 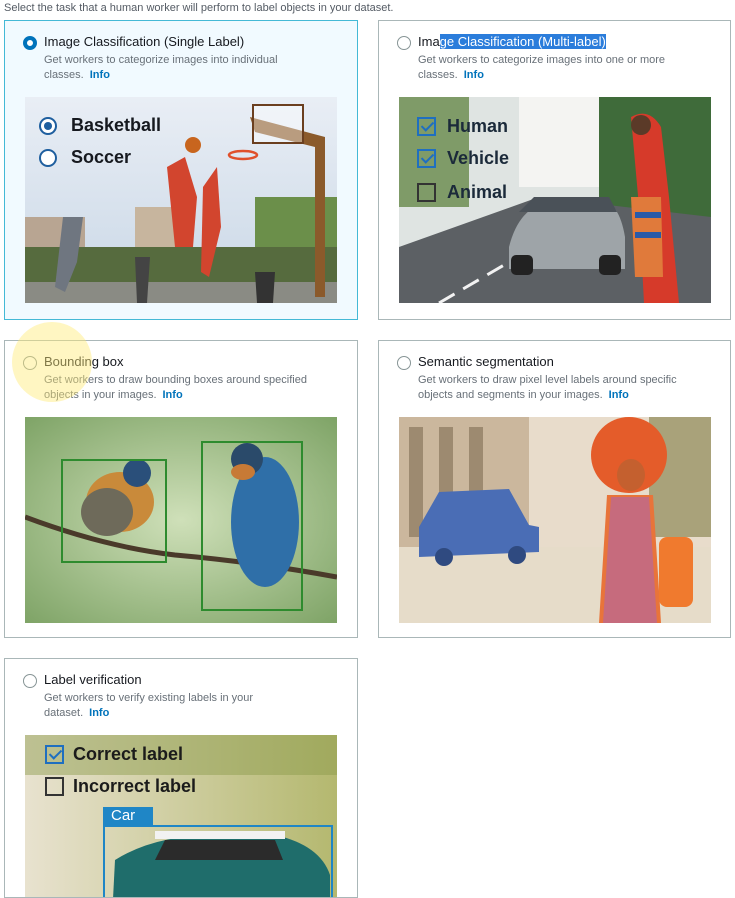 I want to click on card-title: Image Classification (Single Label), so click(x=144, y=41).